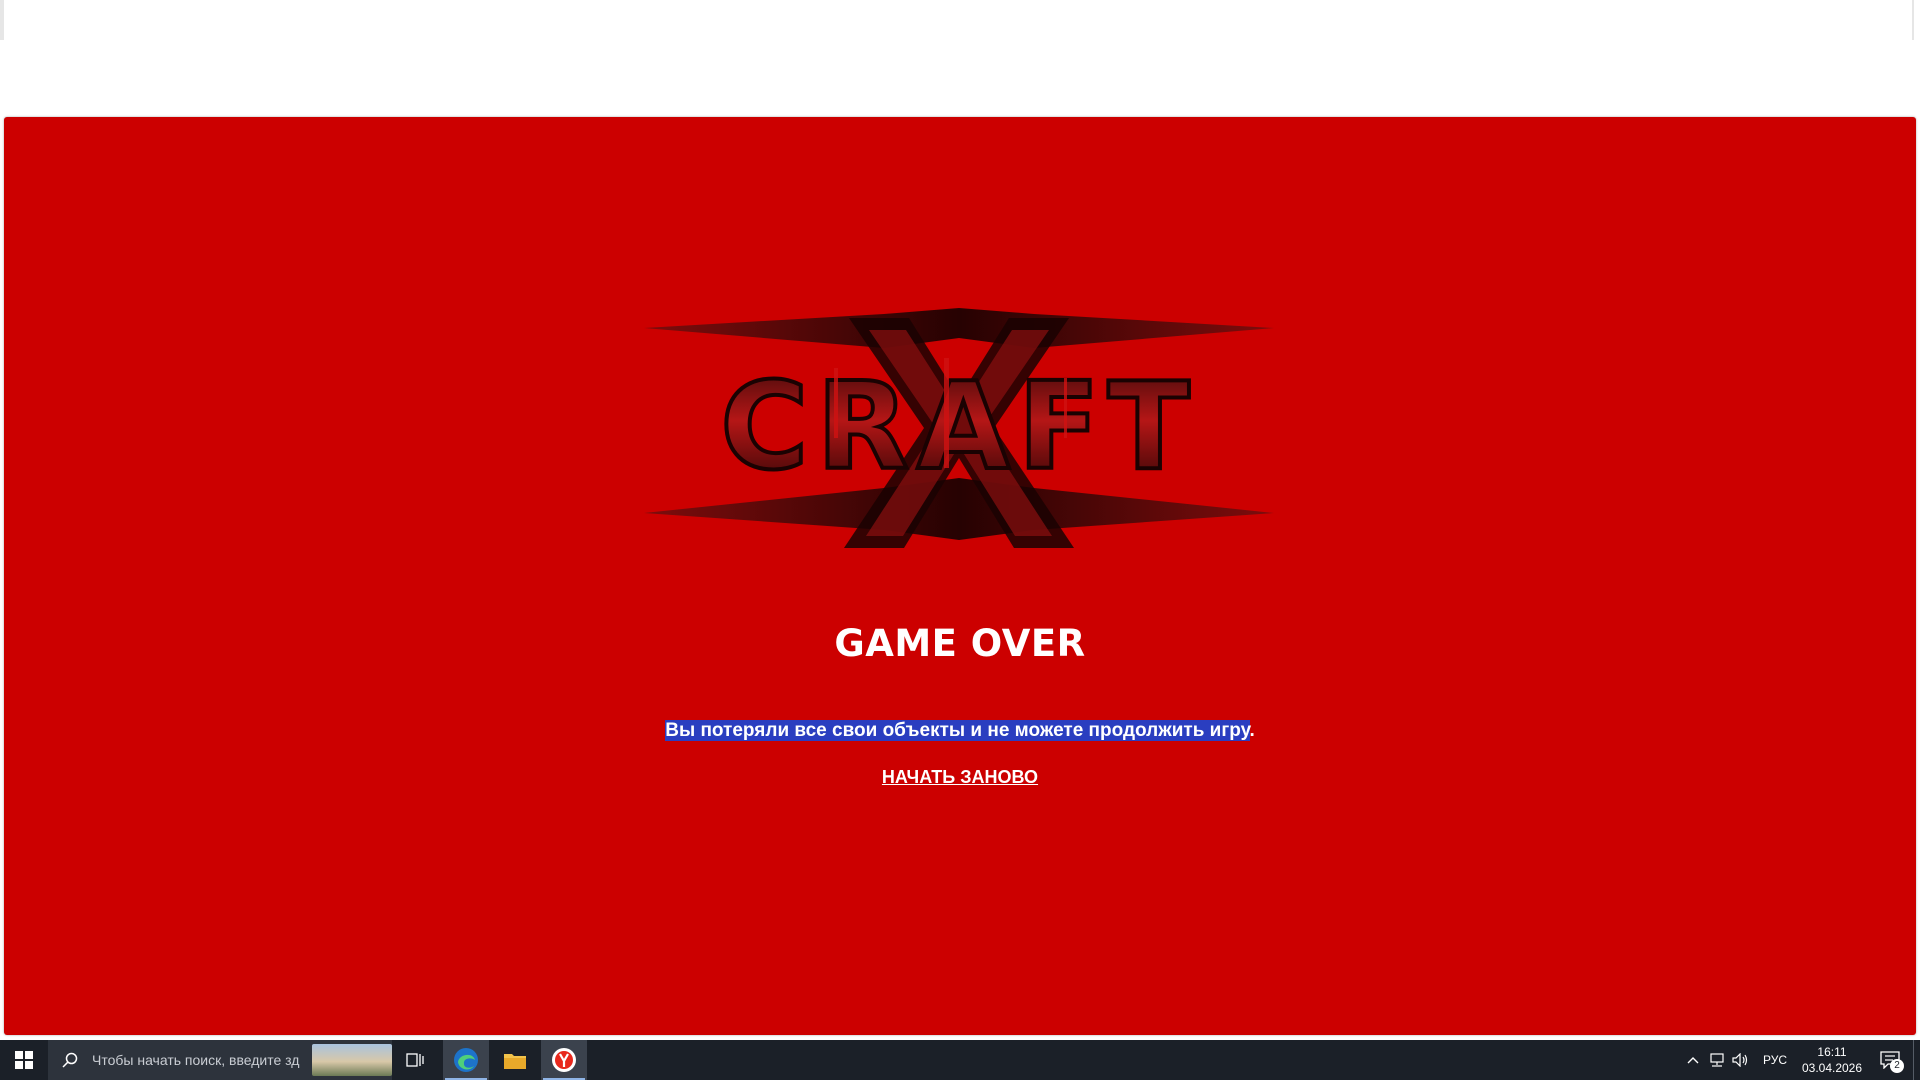 Image resolution: width=1920 pixels, height=1080 pixels. What do you see at coordinates (1832, 1068) in the screenshot?
I see `clock-date: 03.04.2026` at bounding box center [1832, 1068].